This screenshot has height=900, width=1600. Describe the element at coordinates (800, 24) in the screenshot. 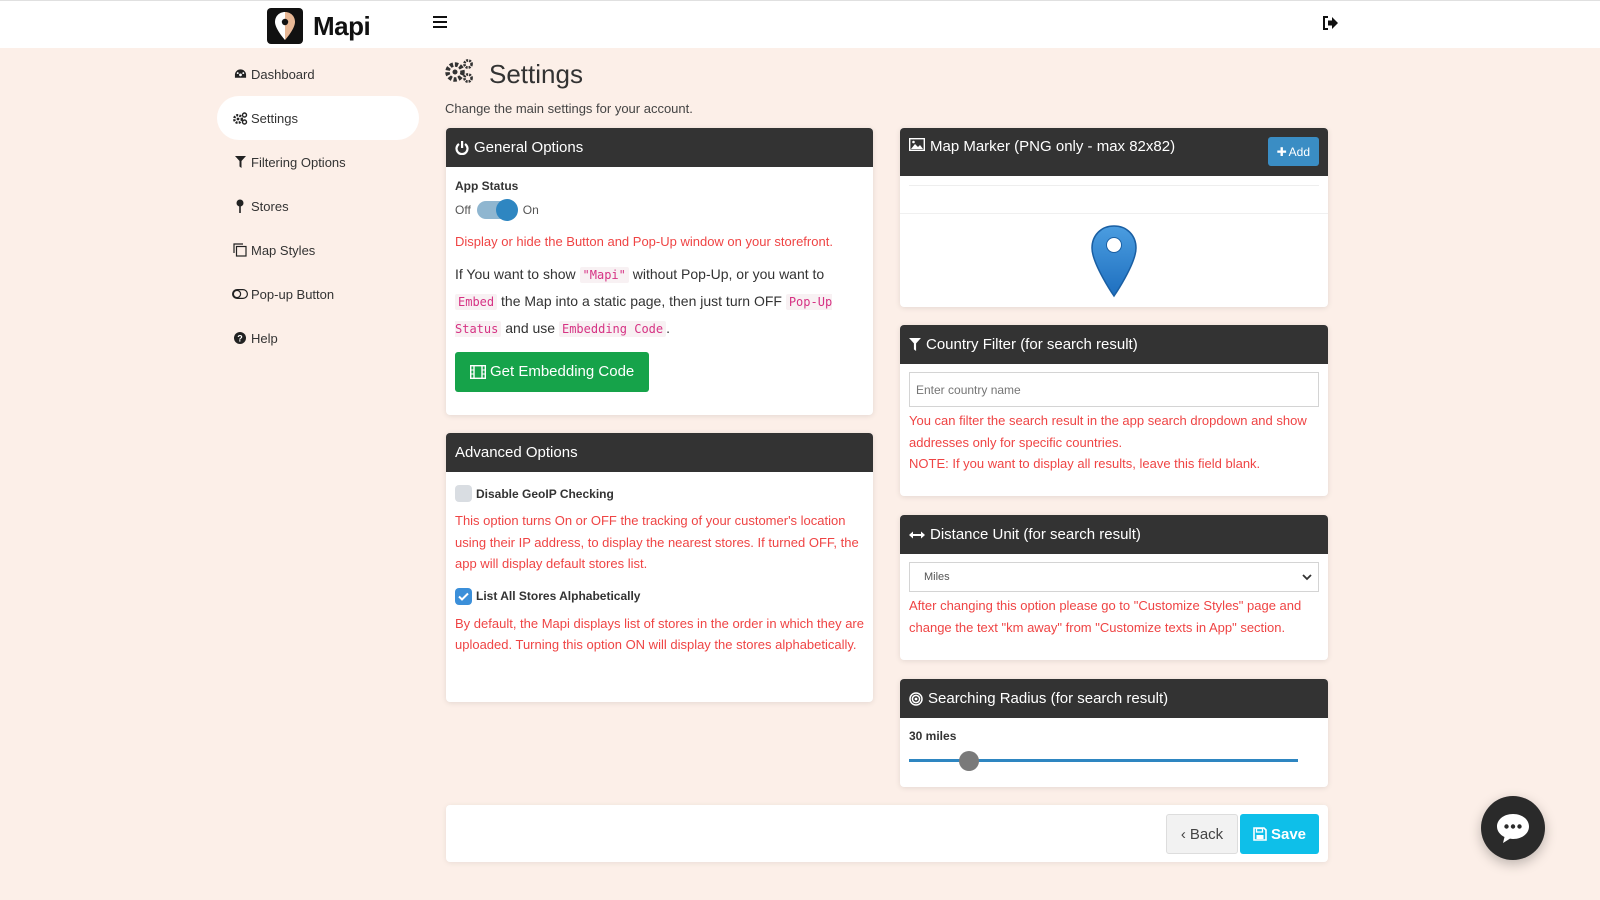

I see `top-bar: Mapi` at that location.